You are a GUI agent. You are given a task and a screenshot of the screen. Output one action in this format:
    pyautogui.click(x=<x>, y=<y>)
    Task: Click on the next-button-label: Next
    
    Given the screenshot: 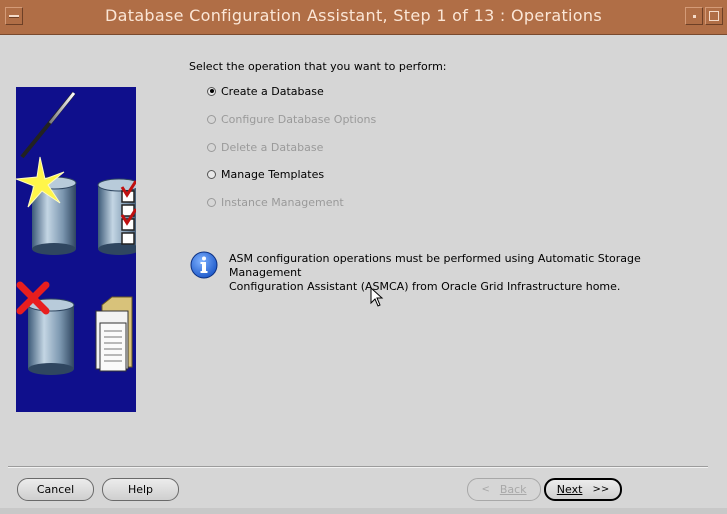 What is the action you would take?
    pyautogui.click(x=569, y=489)
    